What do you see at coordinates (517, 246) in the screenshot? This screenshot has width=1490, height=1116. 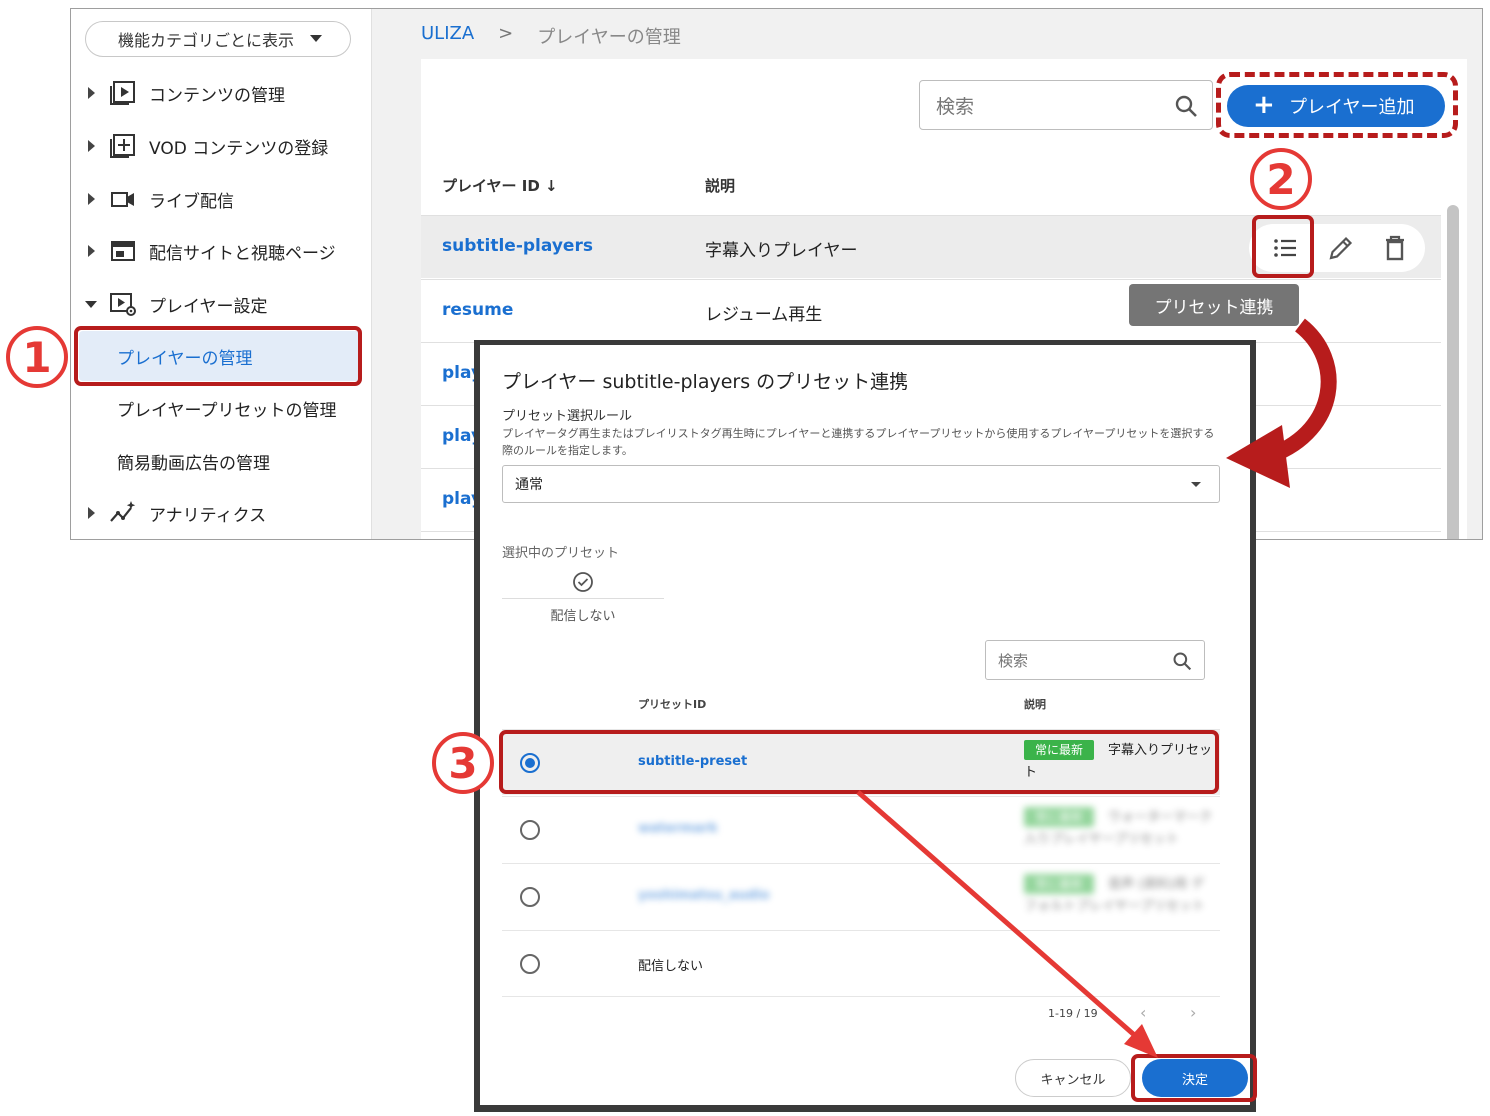 I see `player-id-link: subtitle-players` at bounding box center [517, 246].